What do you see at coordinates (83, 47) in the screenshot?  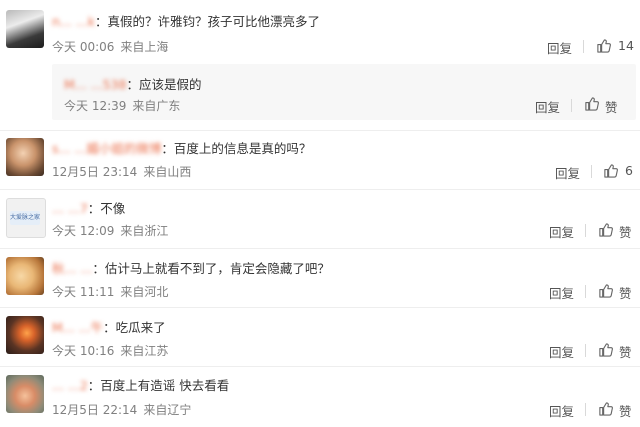 I see `timestamp: 今天 00:06` at bounding box center [83, 47].